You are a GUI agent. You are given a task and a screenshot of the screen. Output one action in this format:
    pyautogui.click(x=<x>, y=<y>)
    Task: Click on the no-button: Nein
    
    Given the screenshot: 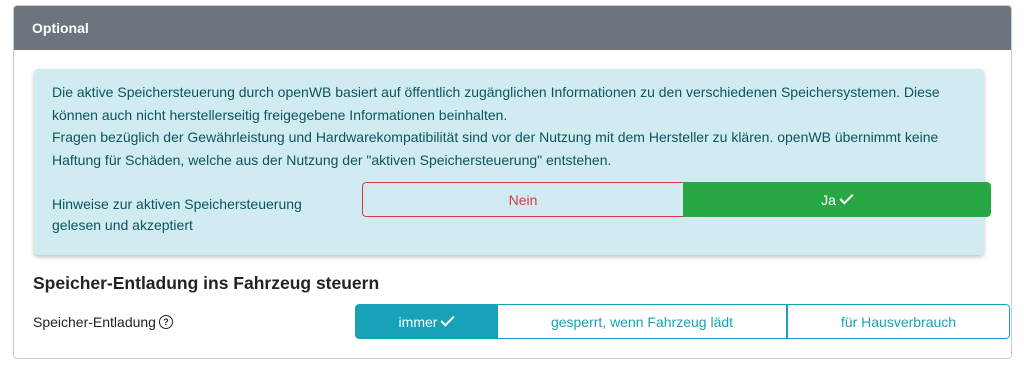 What is the action you would take?
    pyautogui.click(x=522, y=199)
    